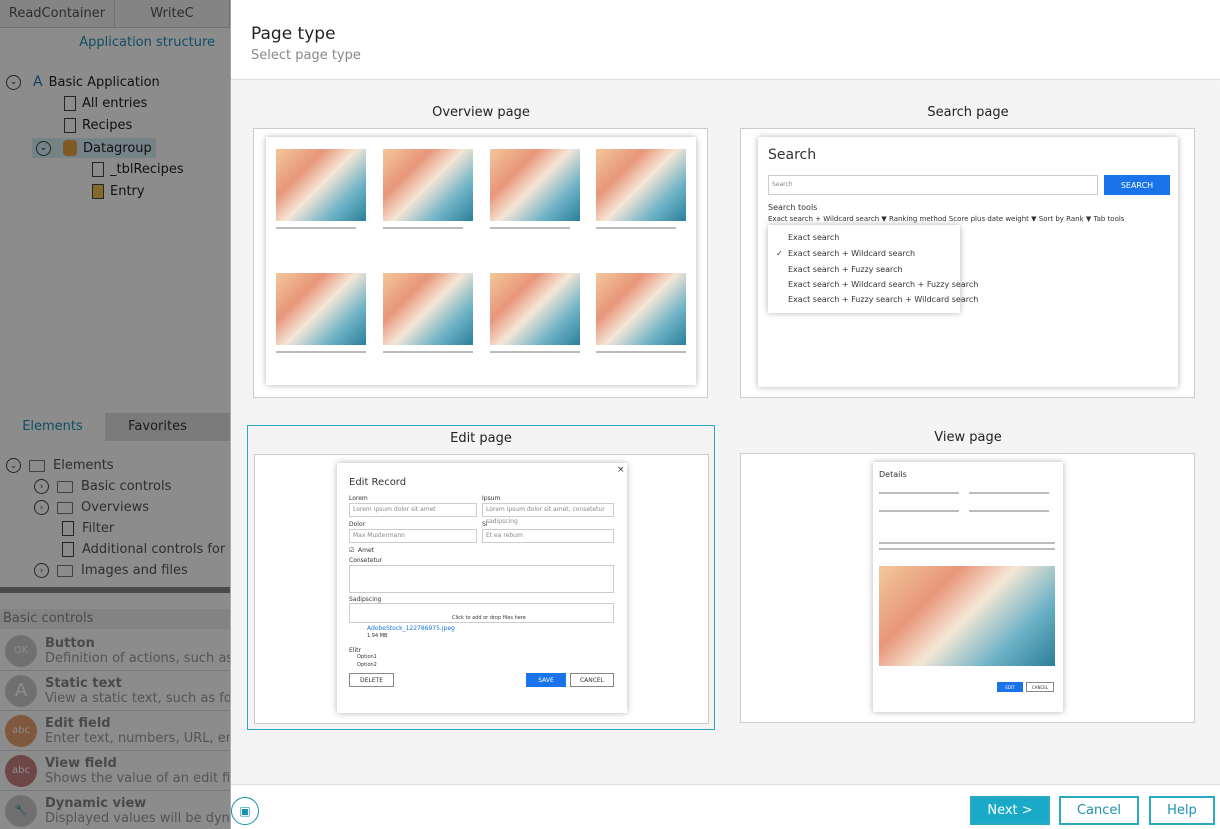 Image resolution: width=1220 pixels, height=829 pixels. Describe the element at coordinates (293, 34) in the screenshot. I see `dialog-title: Page type` at that location.